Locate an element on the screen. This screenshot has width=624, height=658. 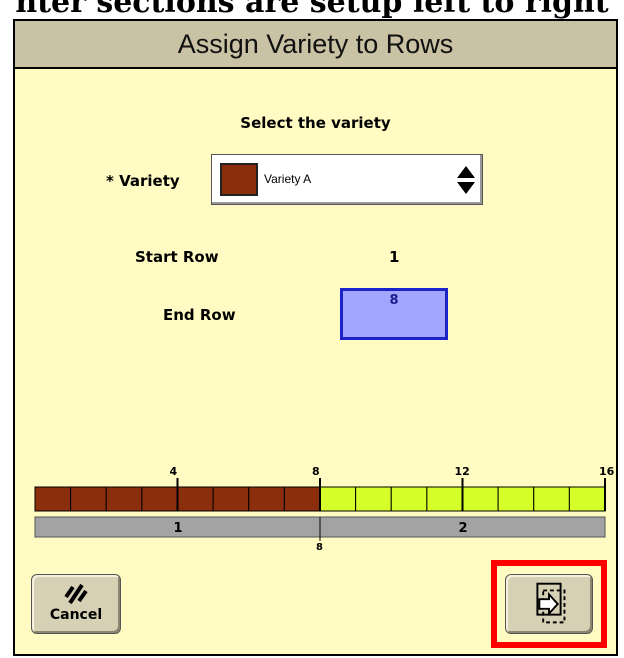
section-label: 1 is located at coordinates (178, 528).